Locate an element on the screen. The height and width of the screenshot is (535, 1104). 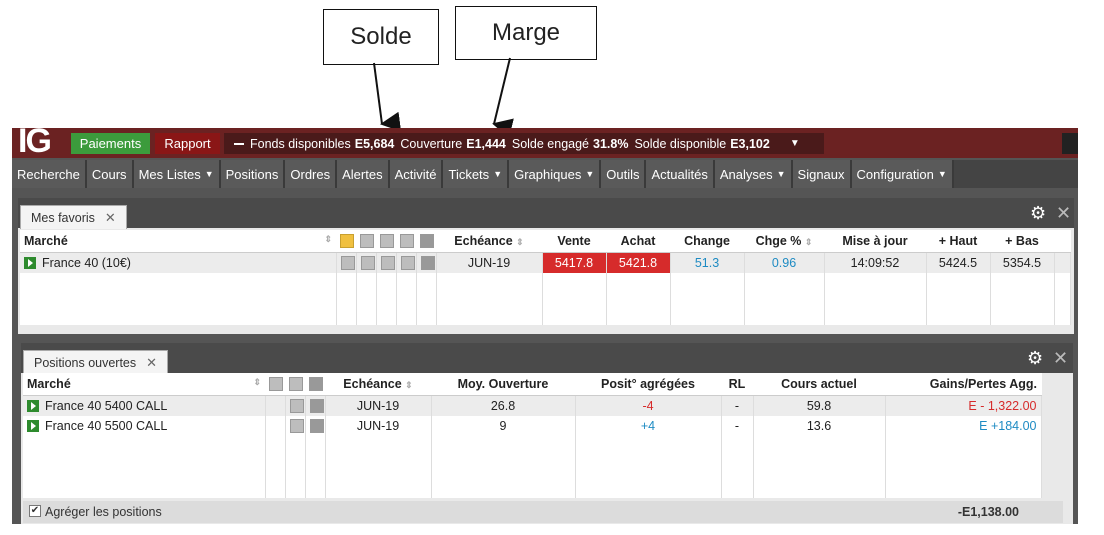
tab-open-positions: Positions ouvertes ✕ is located at coordinates (96, 362).